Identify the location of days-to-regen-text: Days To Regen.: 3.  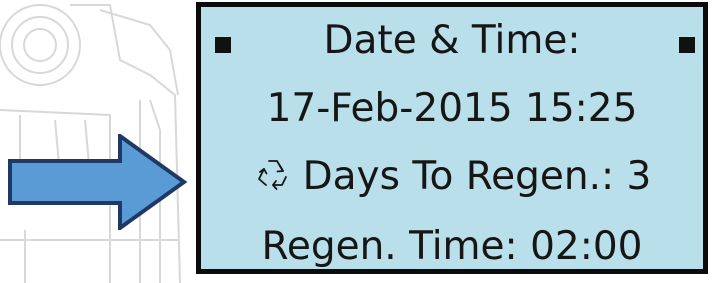
(477, 176).